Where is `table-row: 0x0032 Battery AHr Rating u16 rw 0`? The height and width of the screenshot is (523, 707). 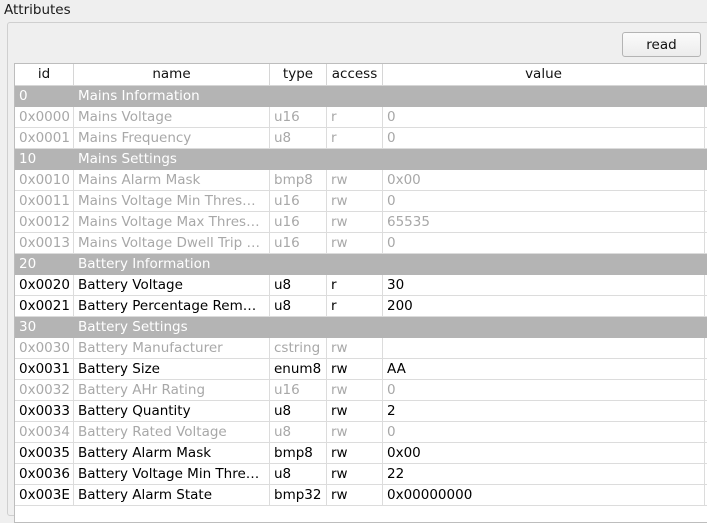
table-row: 0x0032 Battery AHr Rating u16 rw 0 is located at coordinates (361, 390).